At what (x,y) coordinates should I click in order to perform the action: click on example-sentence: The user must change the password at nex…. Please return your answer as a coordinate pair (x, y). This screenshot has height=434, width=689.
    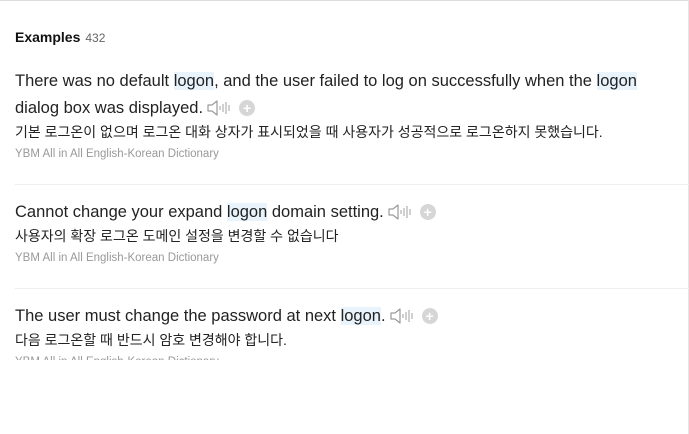
    Looking at the image, I should click on (342, 316).